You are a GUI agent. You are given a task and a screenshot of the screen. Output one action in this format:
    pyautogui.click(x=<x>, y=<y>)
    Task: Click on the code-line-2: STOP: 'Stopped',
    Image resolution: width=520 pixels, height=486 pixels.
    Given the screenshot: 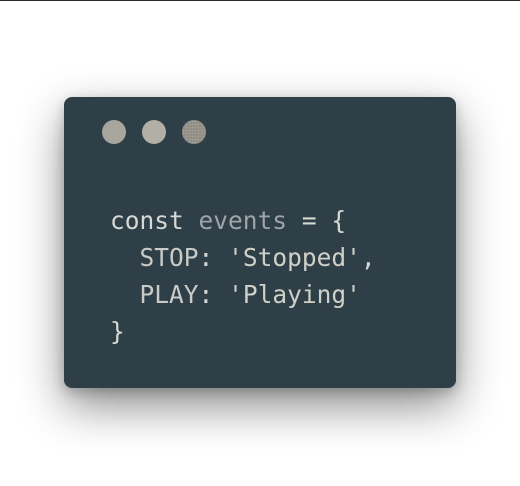 What is the action you would take?
    pyautogui.click(x=243, y=257)
    